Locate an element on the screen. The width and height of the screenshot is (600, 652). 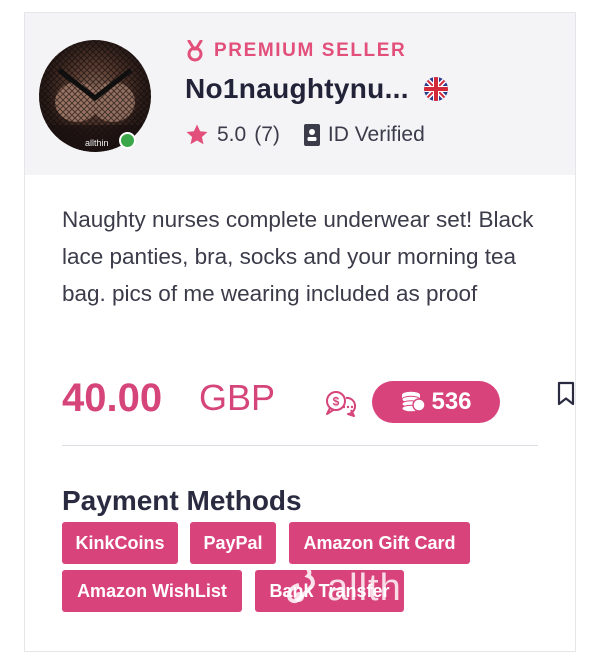
price-currency: GBP is located at coordinates (237, 397).